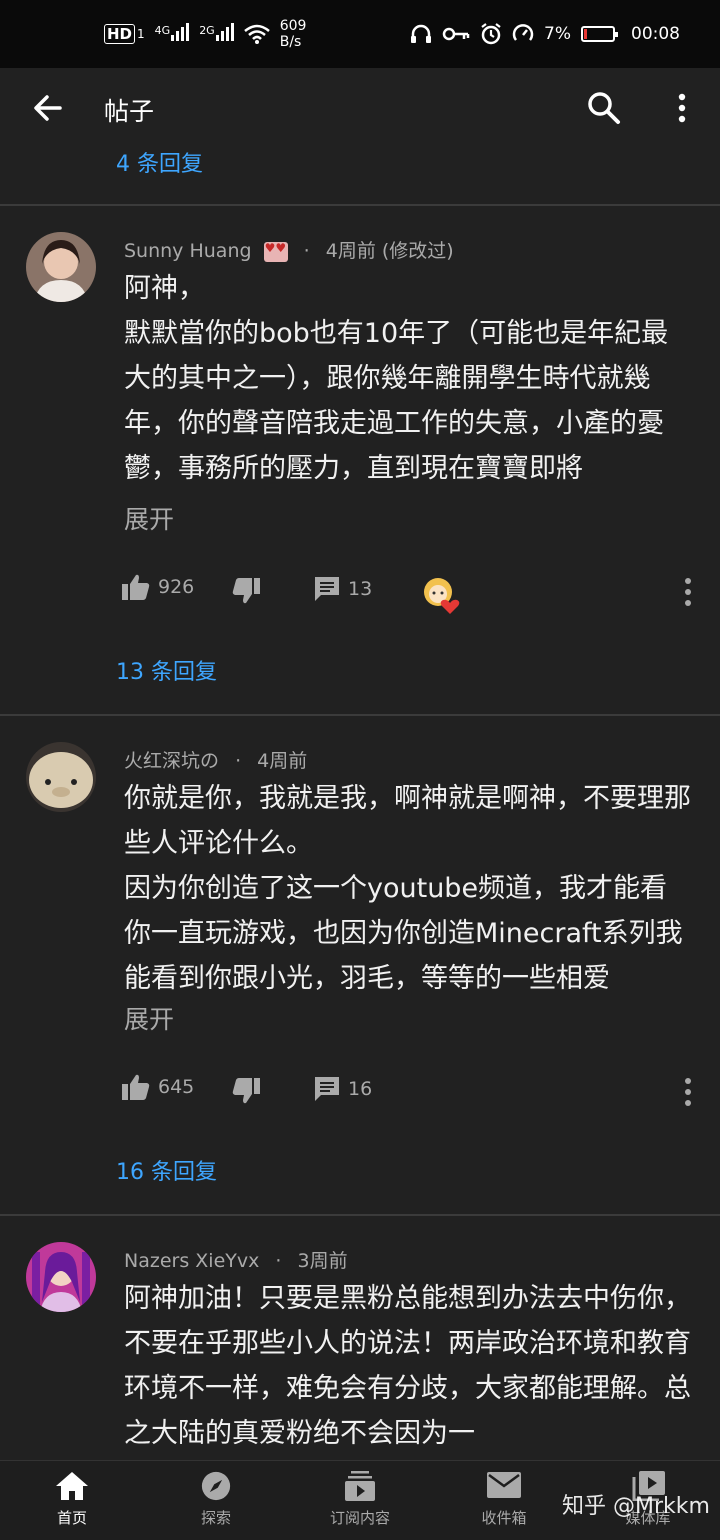 The width and height of the screenshot is (720, 1540). What do you see at coordinates (360, 1486) in the screenshot?
I see `subscriptions-icon` at bounding box center [360, 1486].